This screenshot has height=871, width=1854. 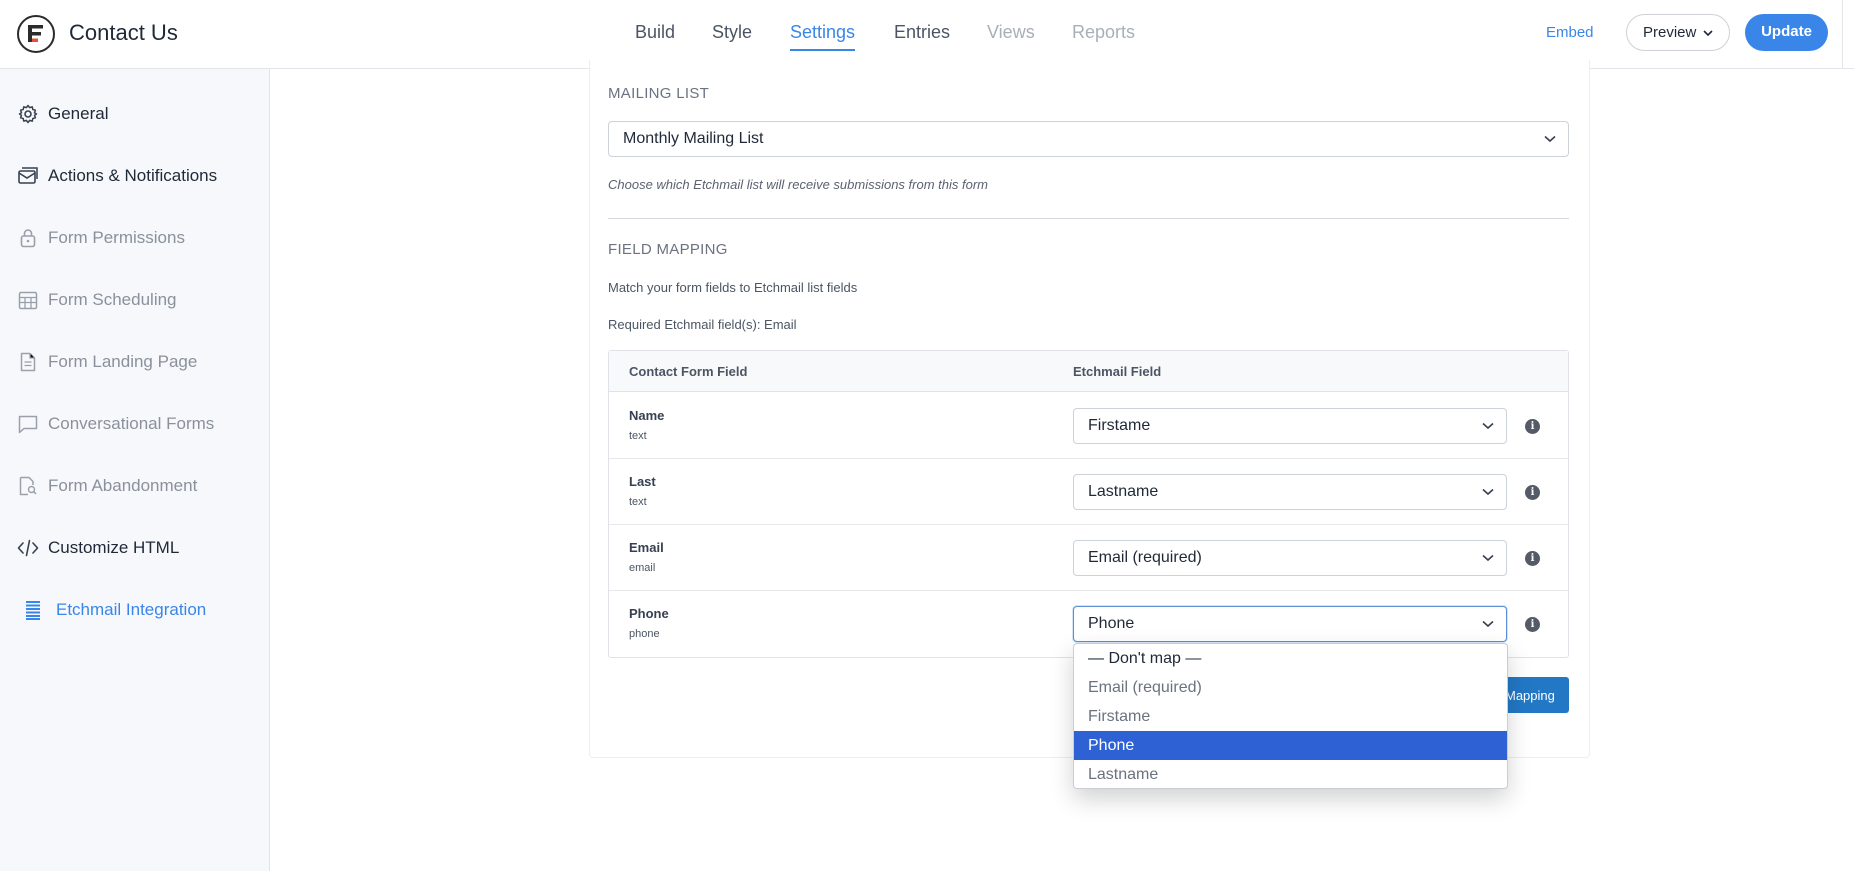 What do you see at coordinates (131, 423) in the screenshot?
I see `sidebar-item-label: Conversational Forms` at bounding box center [131, 423].